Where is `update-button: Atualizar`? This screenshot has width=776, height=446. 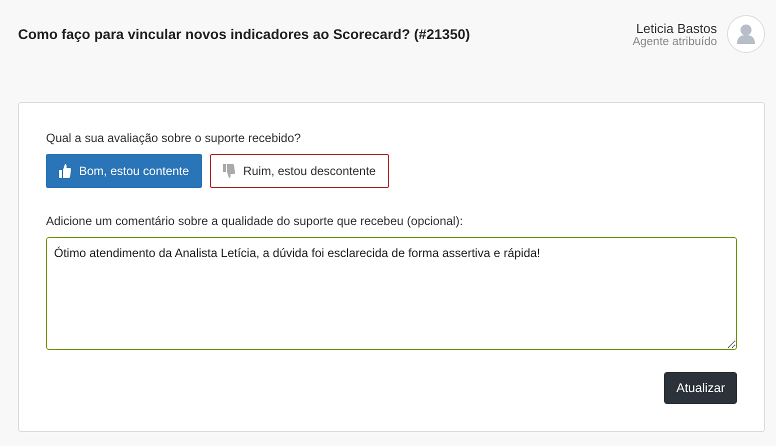 update-button: Atualizar is located at coordinates (700, 388).